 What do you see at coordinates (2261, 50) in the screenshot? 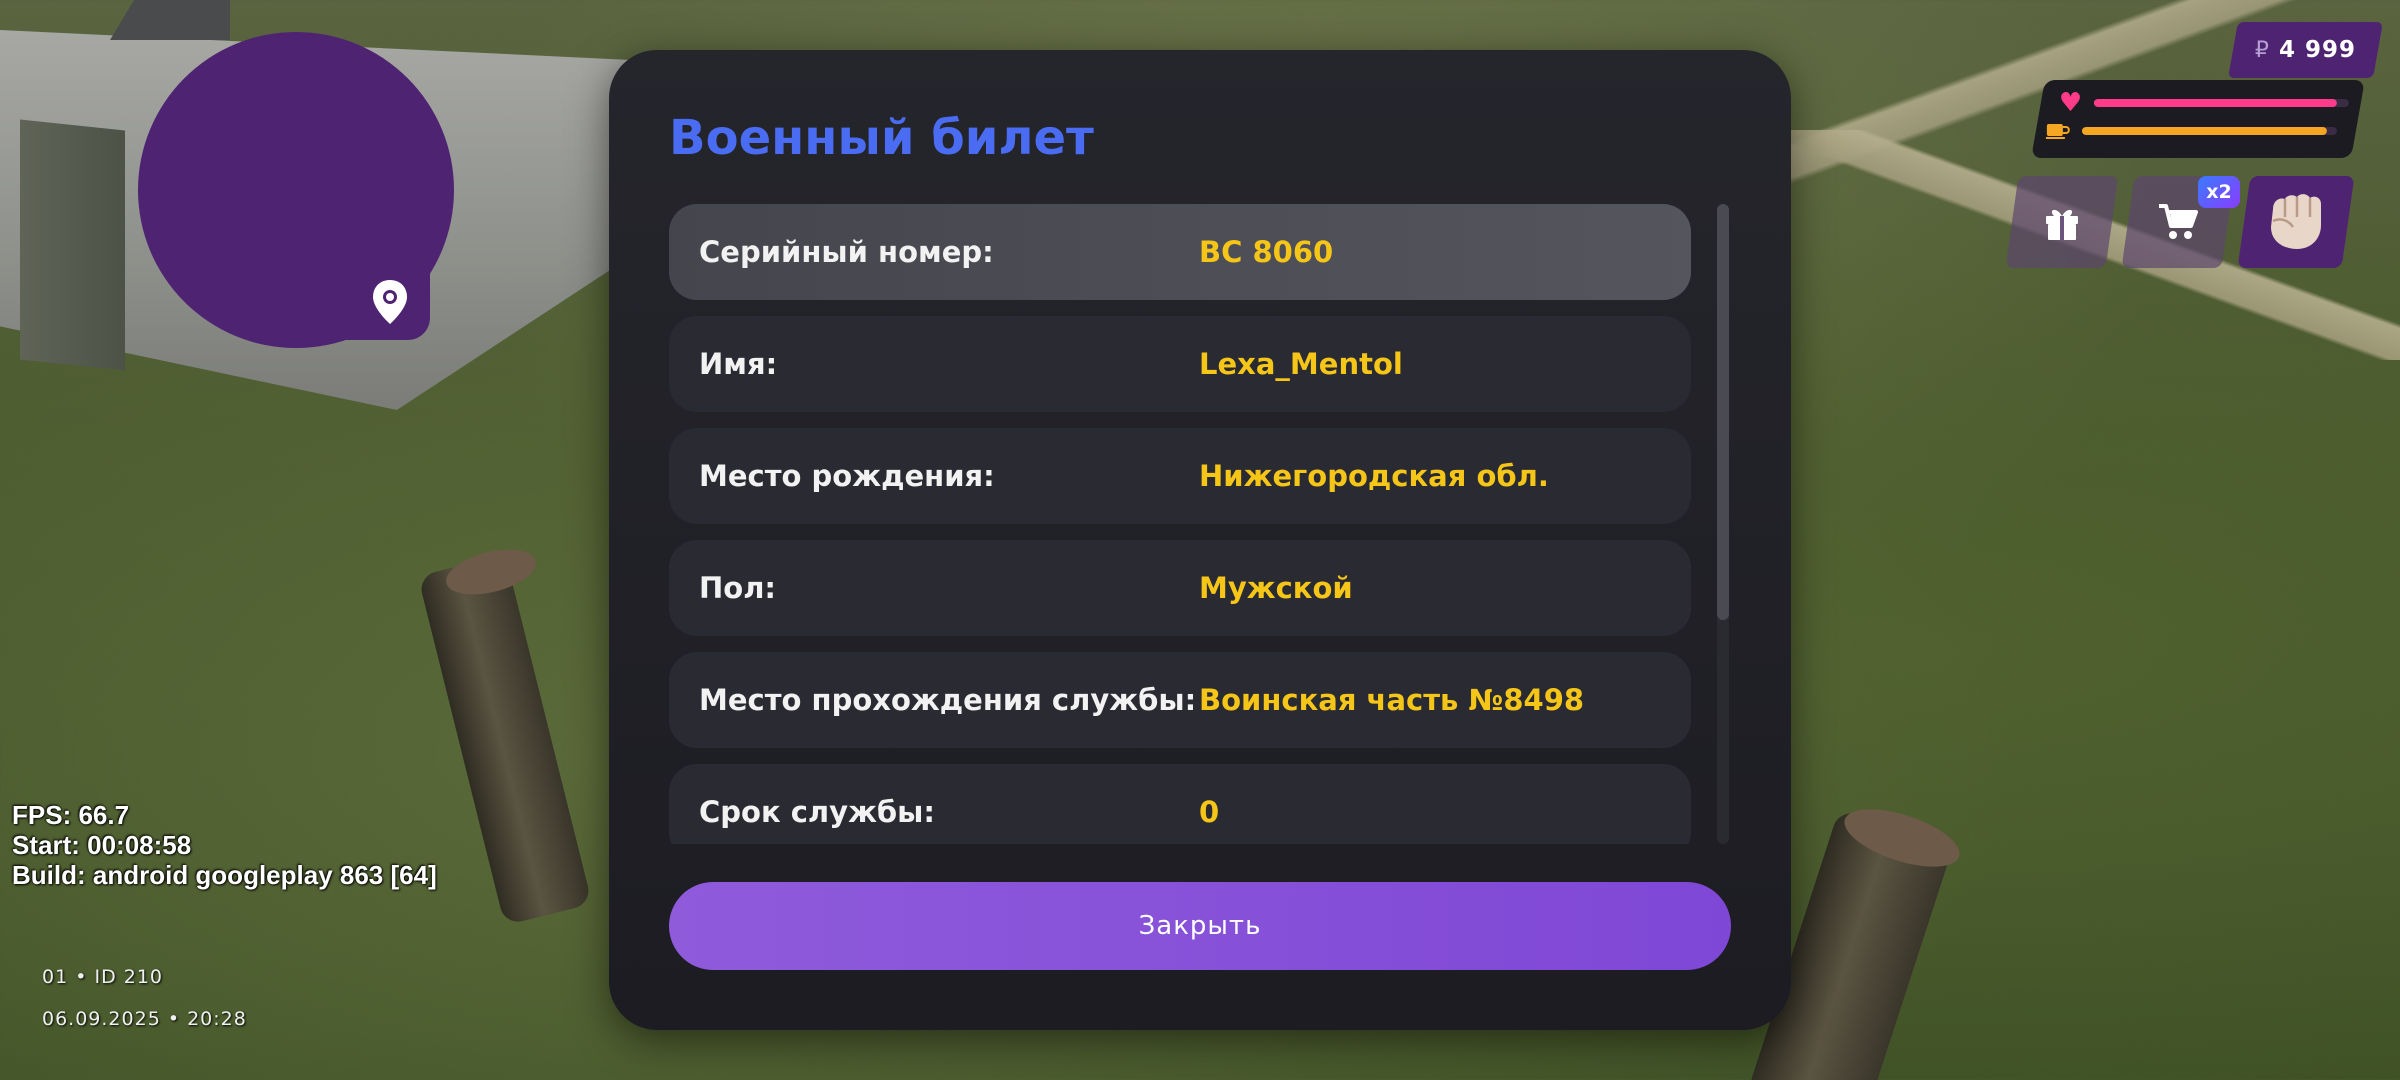
I see `ruble-icon: ₽` at bounding box center [2261, 50].